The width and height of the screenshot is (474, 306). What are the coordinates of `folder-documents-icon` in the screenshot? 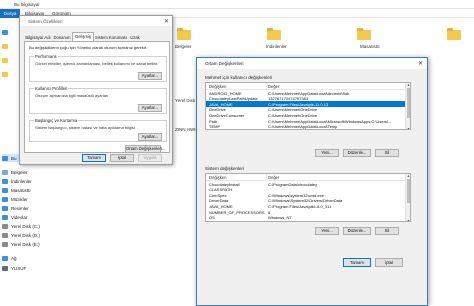 It's located at (184, 34).